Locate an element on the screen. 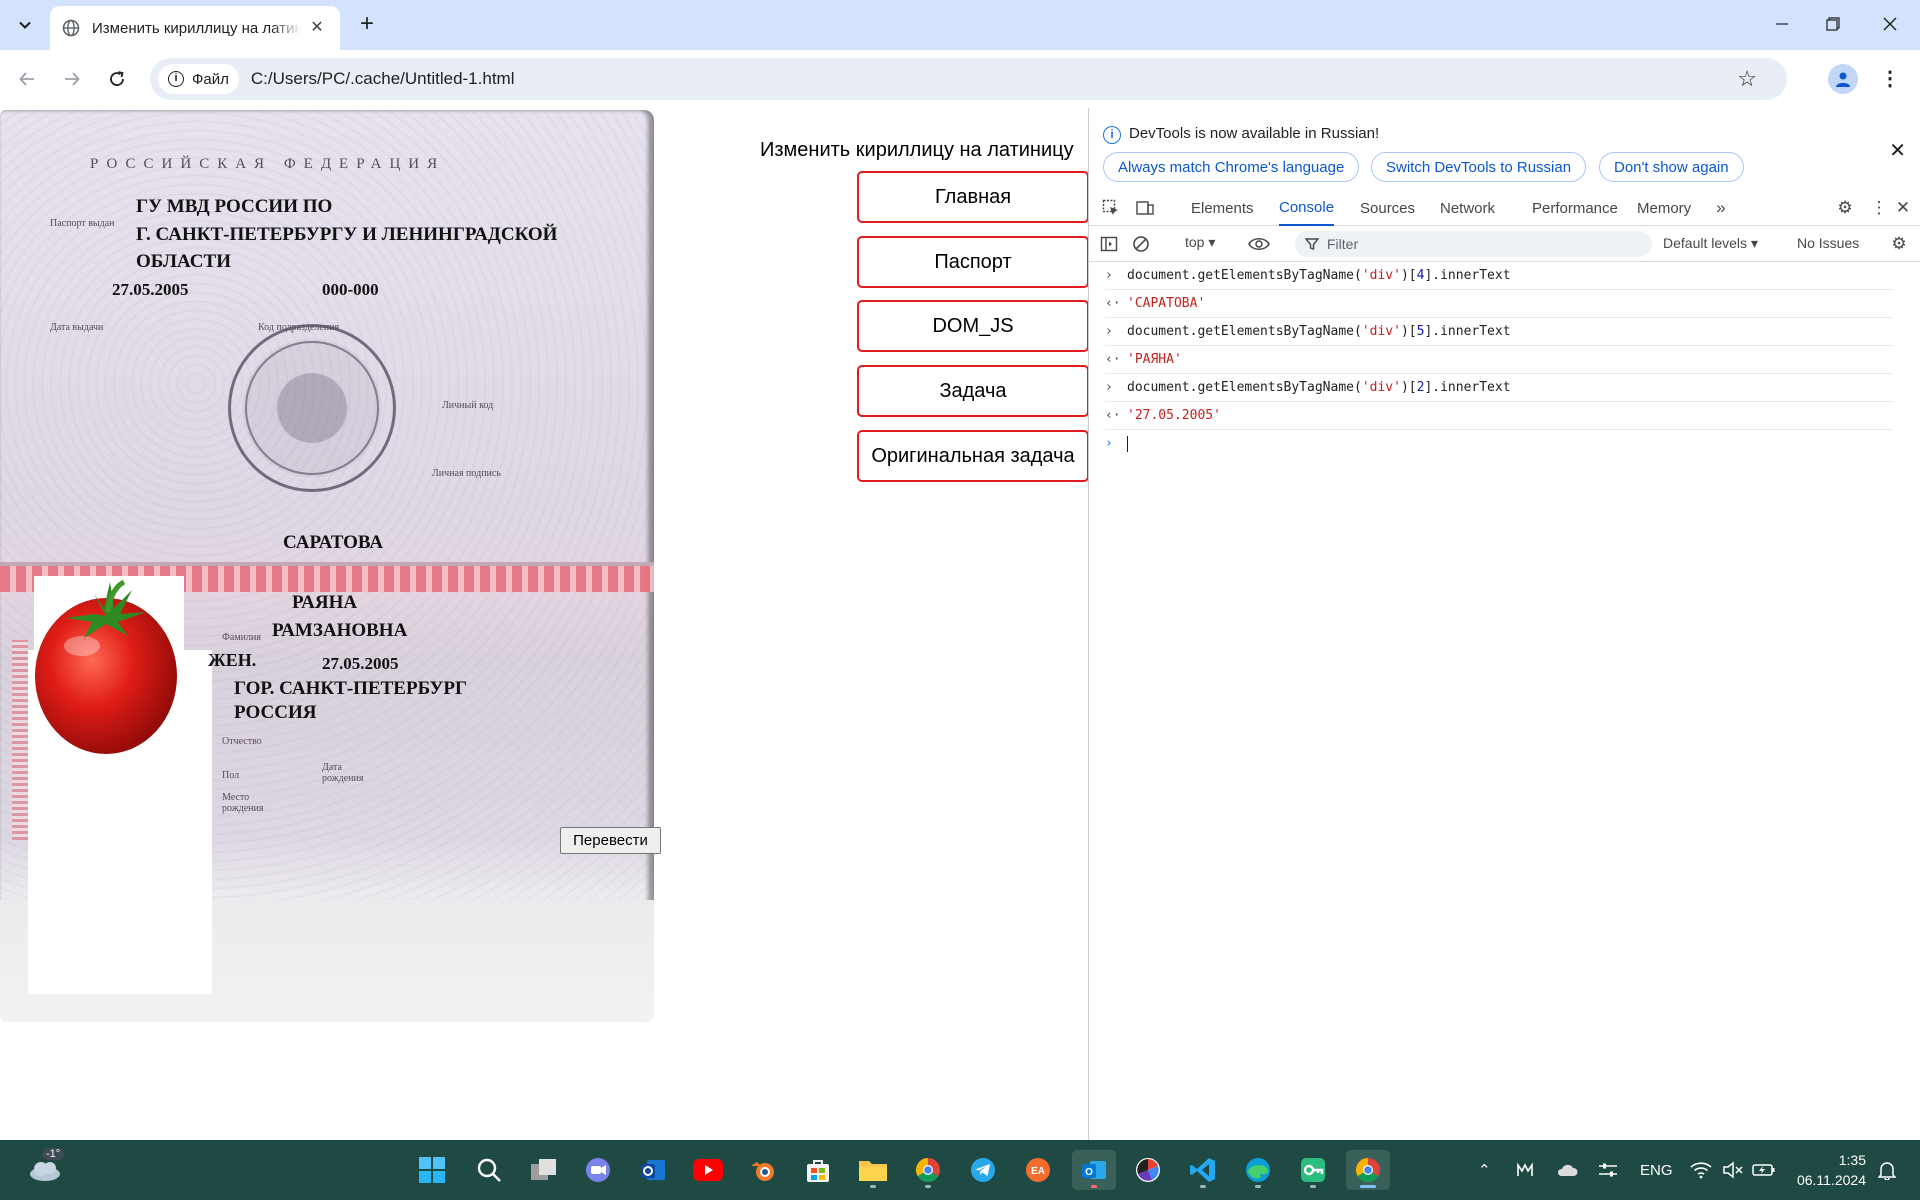  code-string: 'div' is located at coordinates (1381, 275).